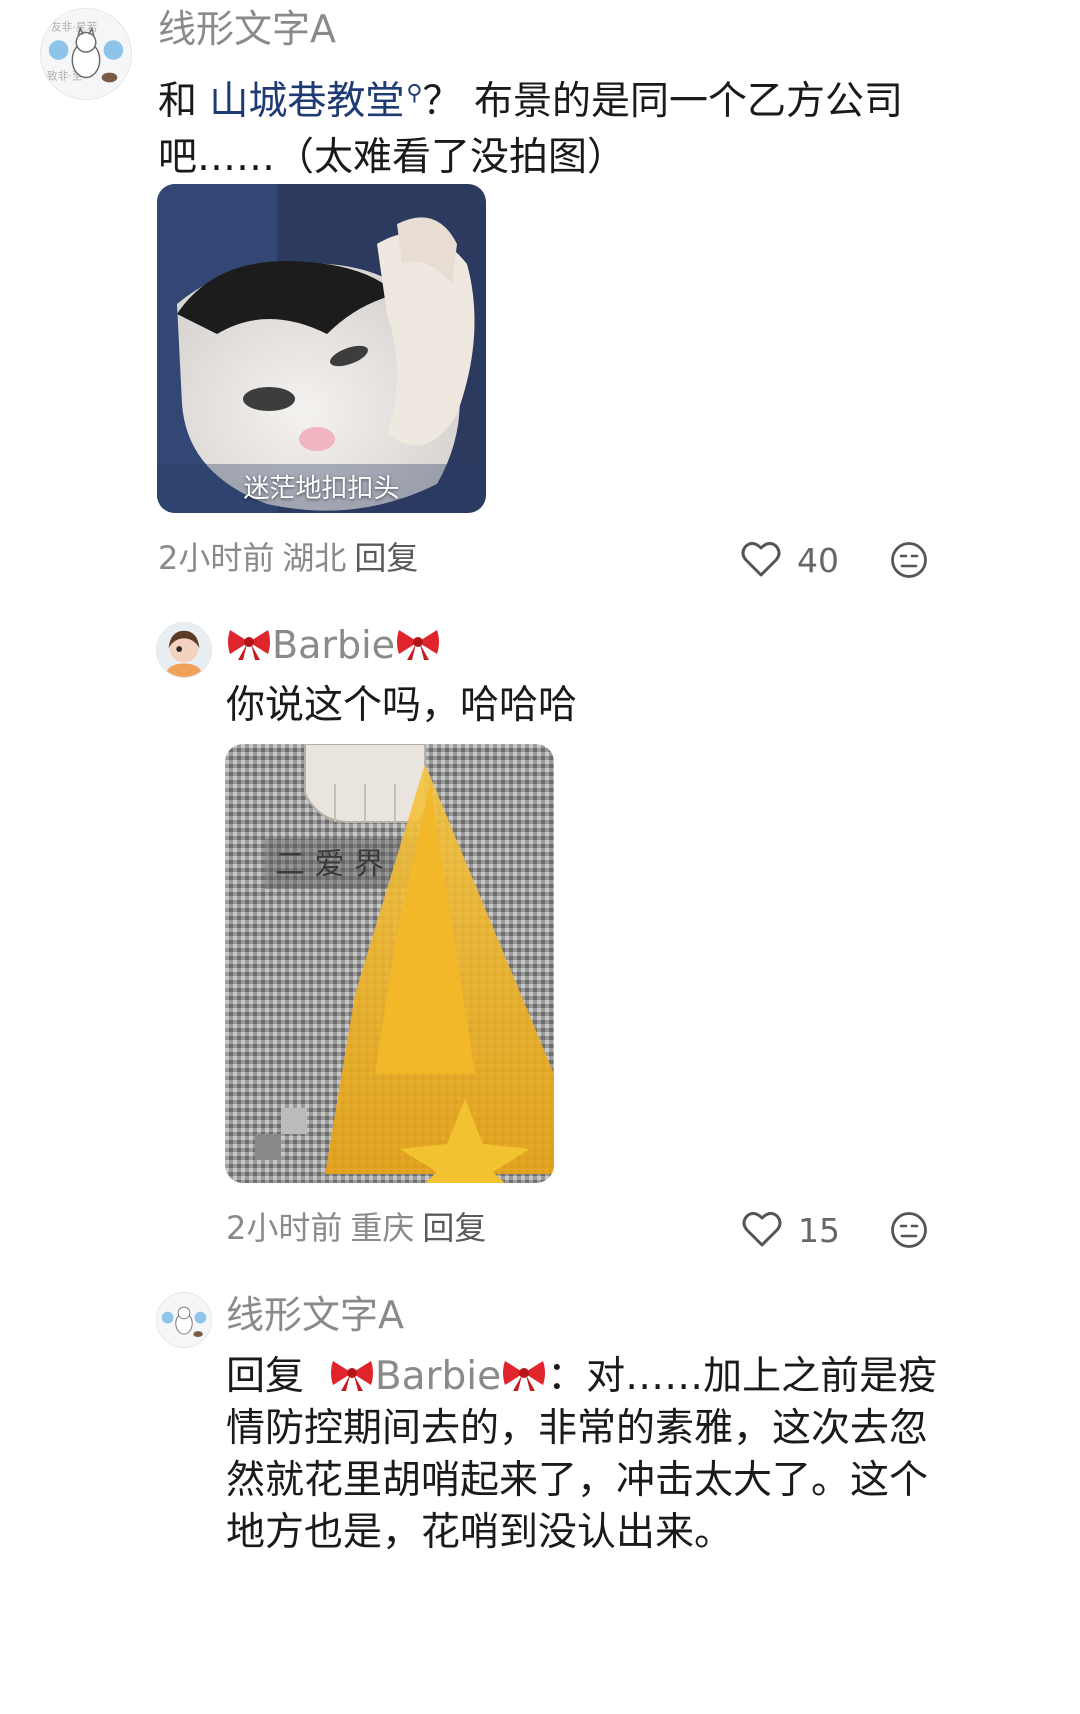  Describe the element at coordinates (184, 101) in the screenshot. I see `comment-text-part: 和` at that location.